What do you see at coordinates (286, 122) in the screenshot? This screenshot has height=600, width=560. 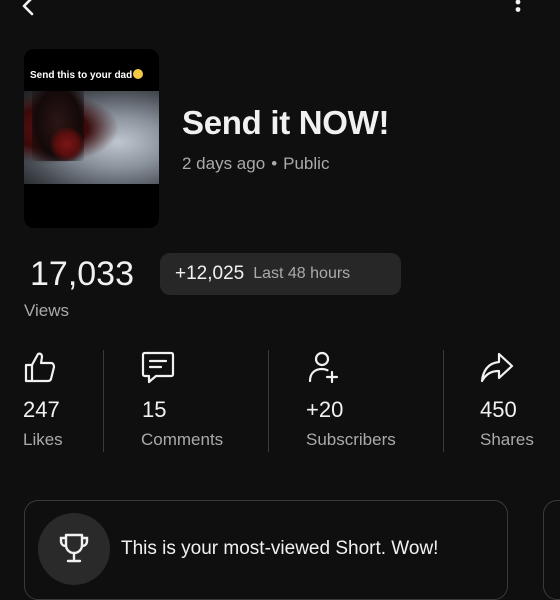 I see `video-title: Send it NOW!` at bounding box center [286, 122].